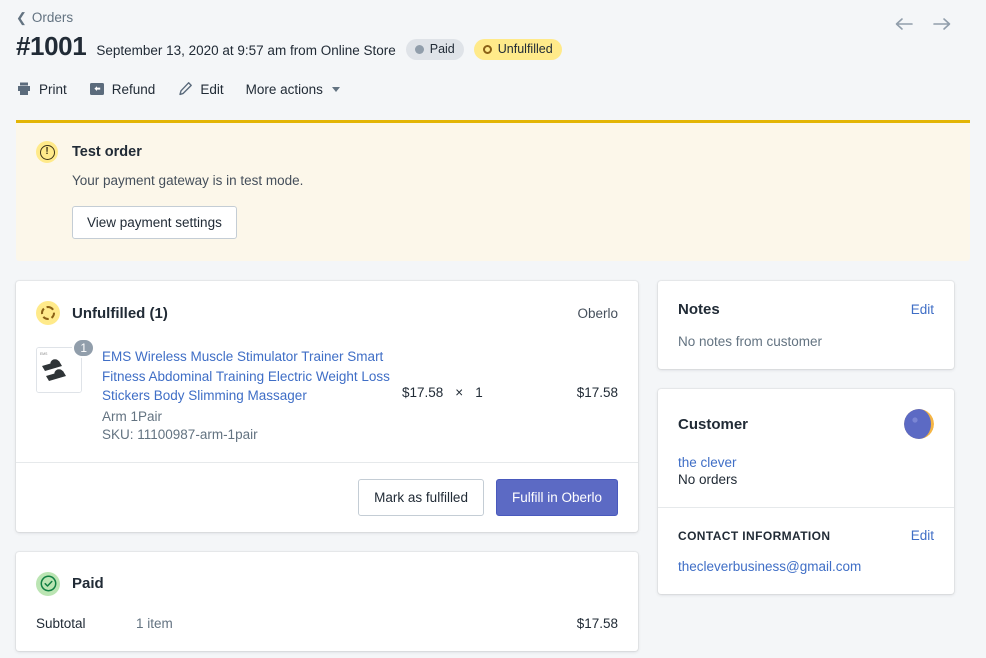  Describe the element at coordinates (24, 89) in the screenshot. I see `printer-icon` at that location.